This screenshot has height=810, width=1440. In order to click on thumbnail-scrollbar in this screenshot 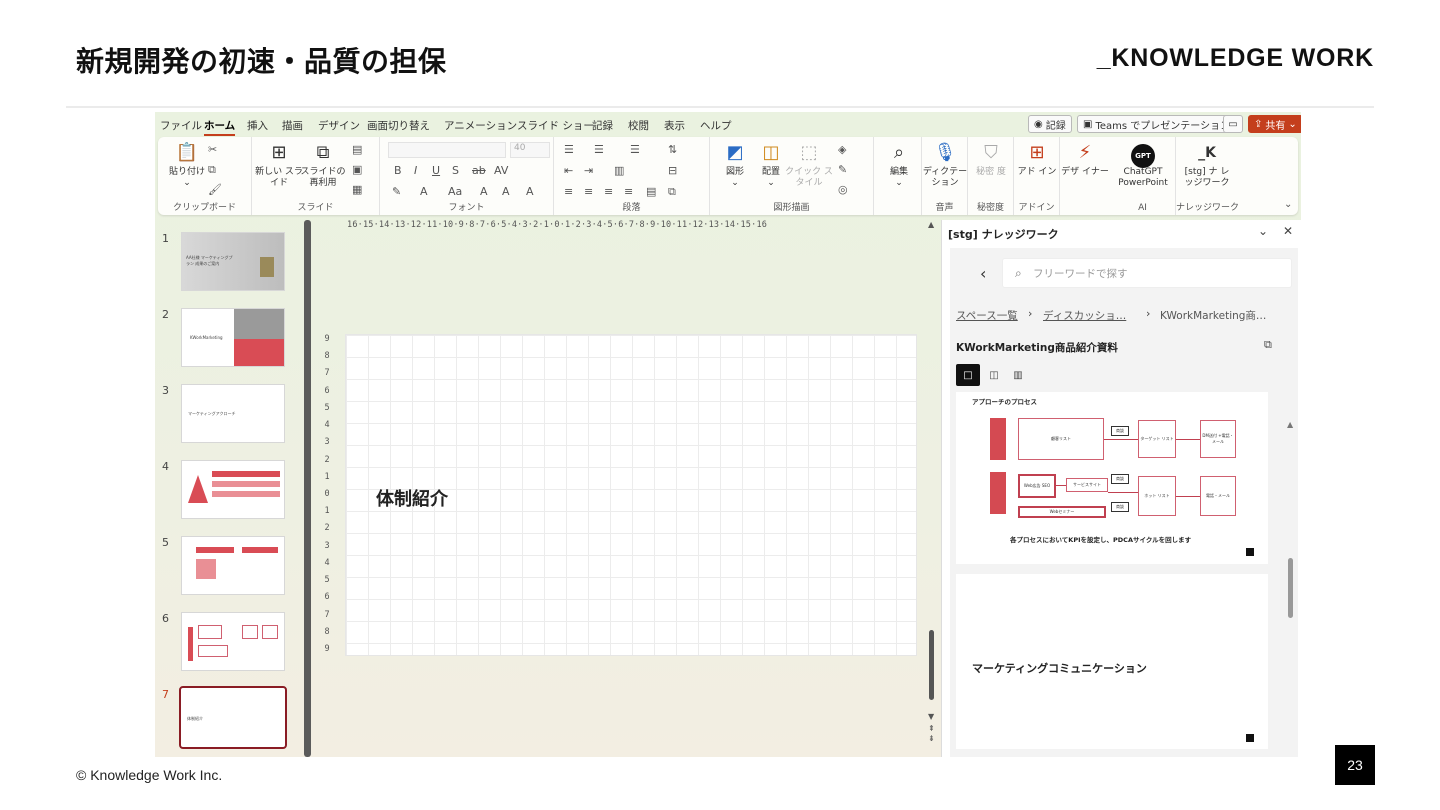, I will do `click(307, 488)`.